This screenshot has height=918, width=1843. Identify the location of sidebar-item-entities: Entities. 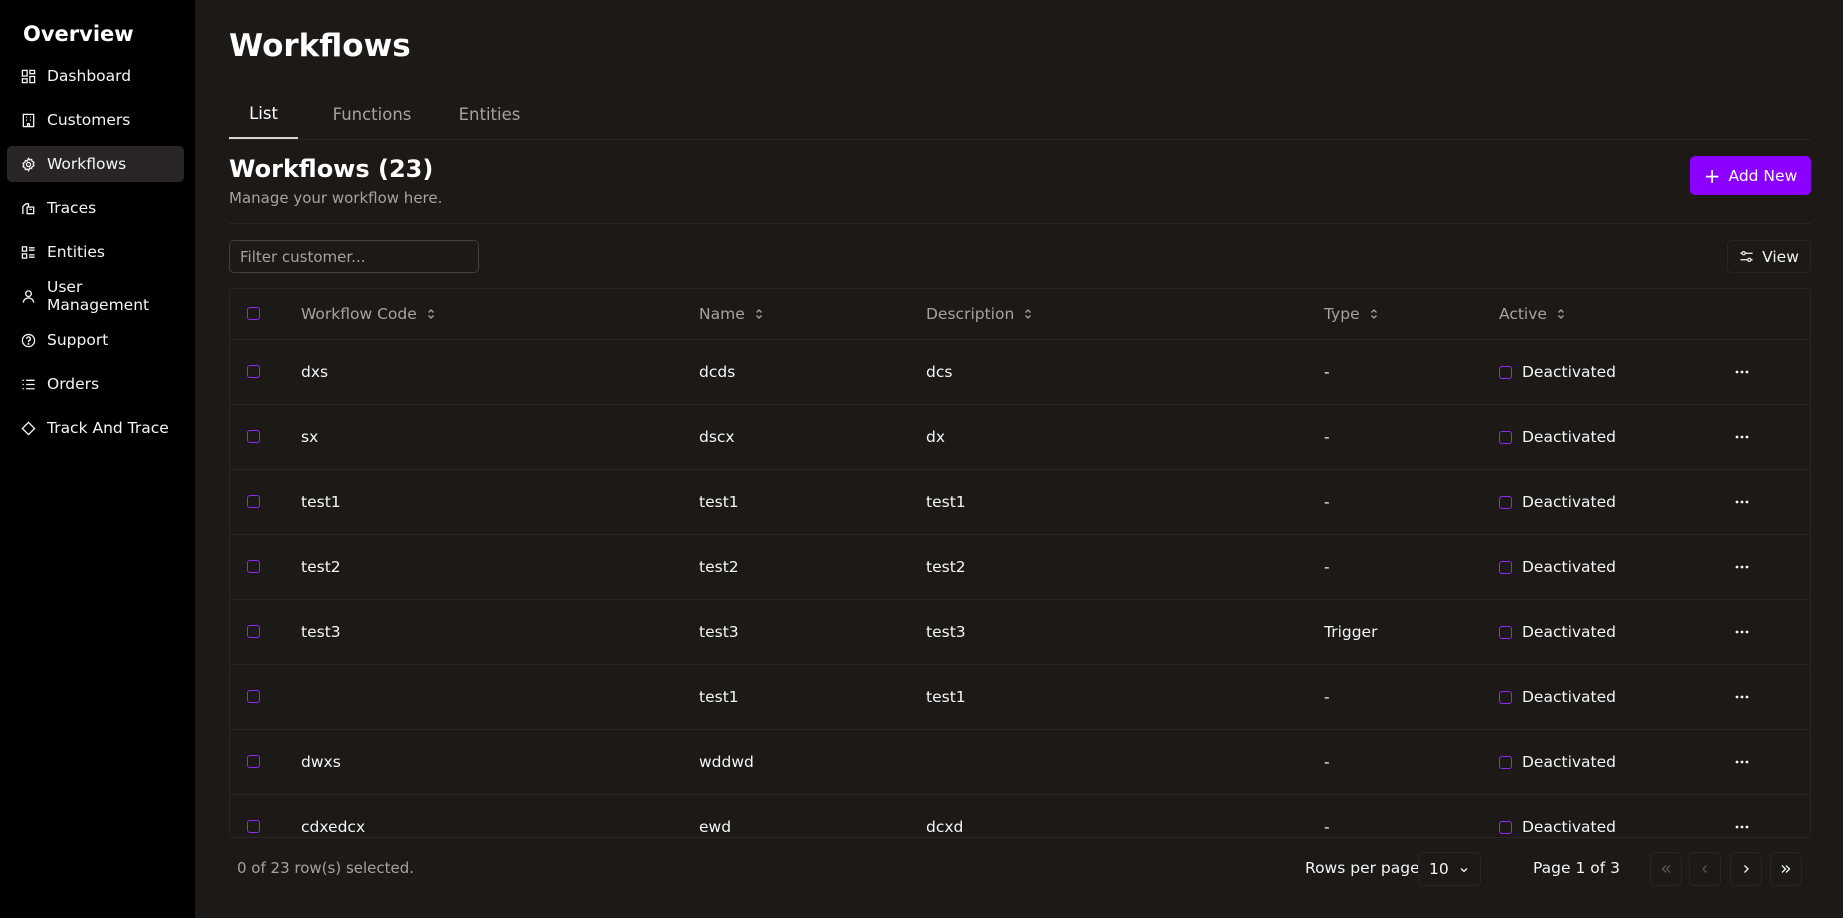
(95, 252).